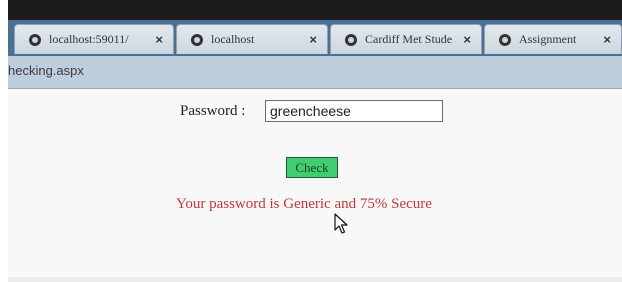  What do you see at coordinates (341, 223) in the screenshot?
I see `mouse-pointer-icon` at bounding box center [341, 223].